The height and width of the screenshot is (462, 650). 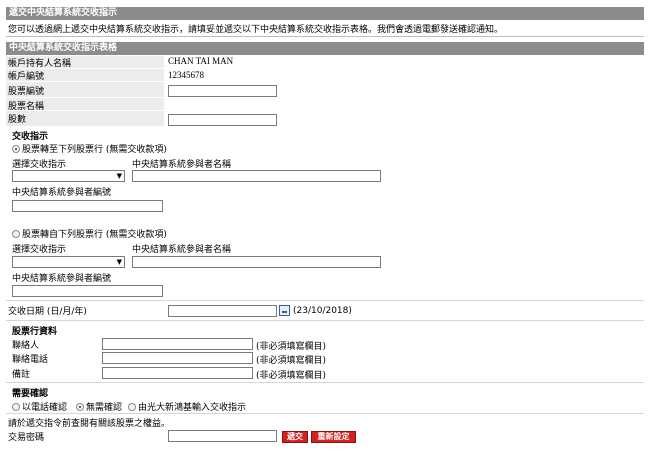 What do you see at coordinates (68, 176) in the screenshot?
I see `instruction-select-1: ▼` at bounding box center [68, 176].